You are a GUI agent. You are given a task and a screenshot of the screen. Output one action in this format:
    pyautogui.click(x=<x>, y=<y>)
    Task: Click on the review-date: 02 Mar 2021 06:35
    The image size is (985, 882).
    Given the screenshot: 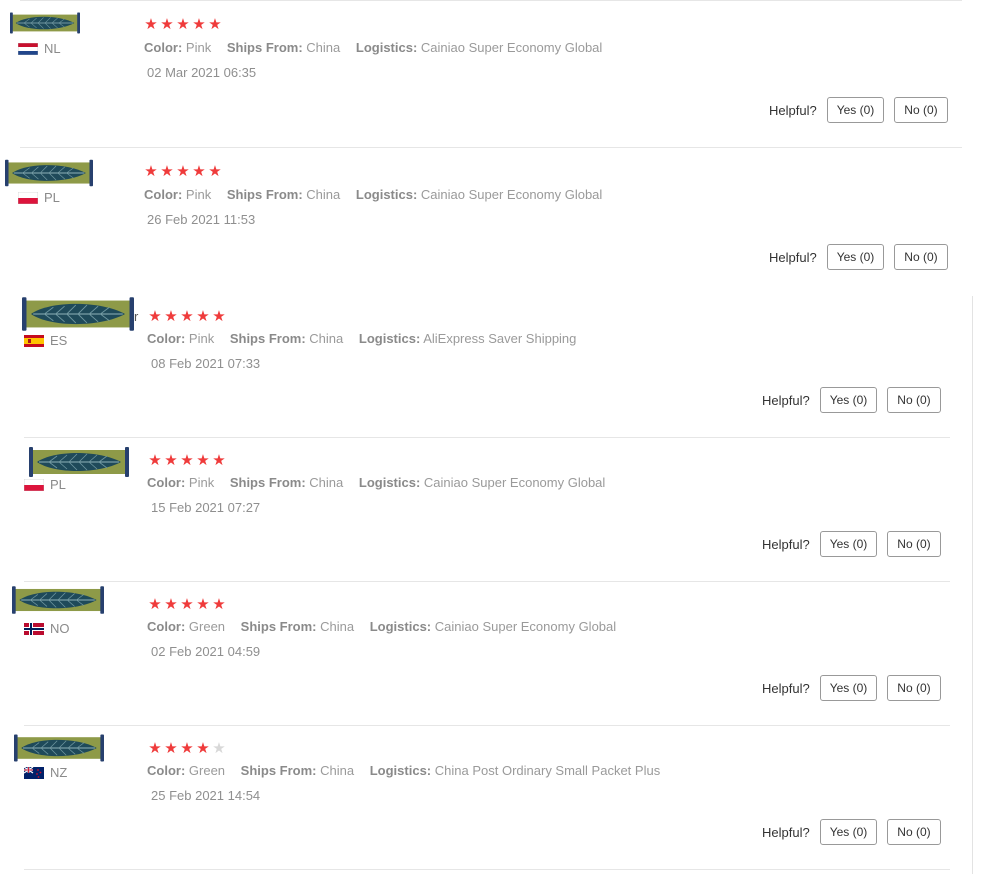 What is the action you would take?
    pyautogui.click(x=202, y=72)
    